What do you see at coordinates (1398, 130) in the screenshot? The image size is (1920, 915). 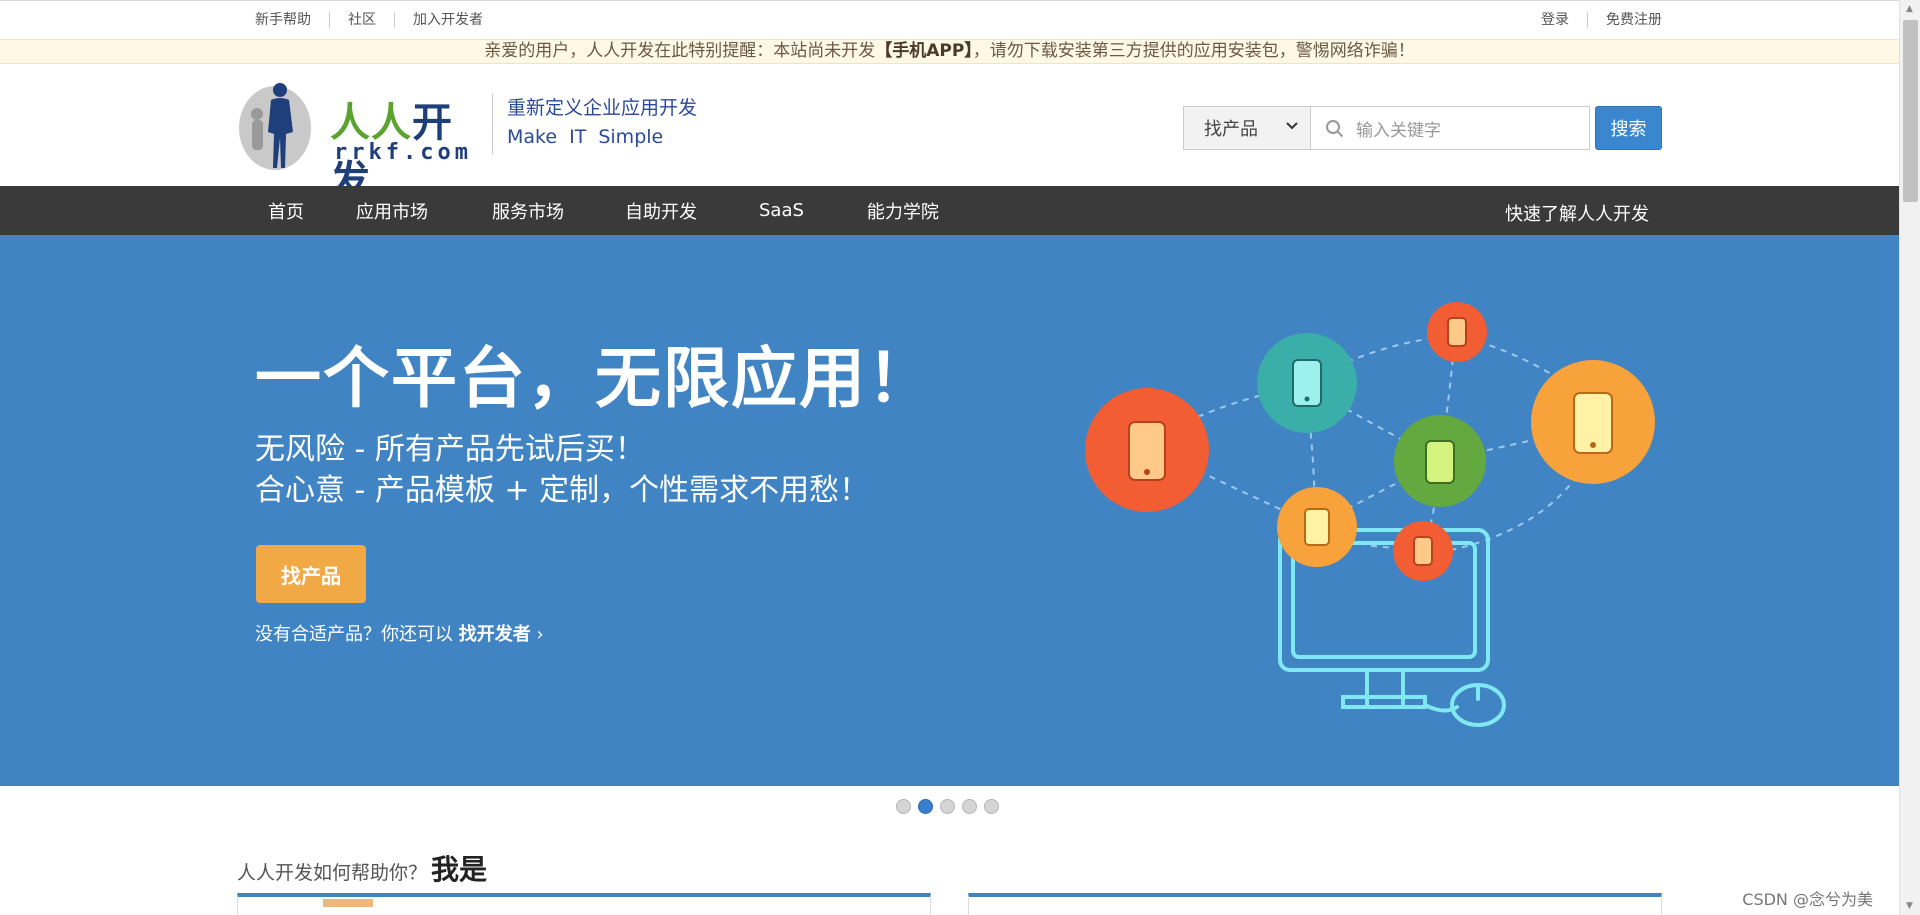 I see `search-placeholder: 输入关键字` at bounding box center [1398, 130].